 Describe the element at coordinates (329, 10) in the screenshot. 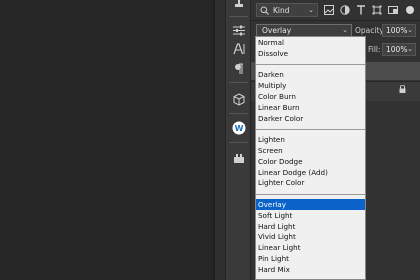

I see `pixel-layer-filter-icon` at that location.